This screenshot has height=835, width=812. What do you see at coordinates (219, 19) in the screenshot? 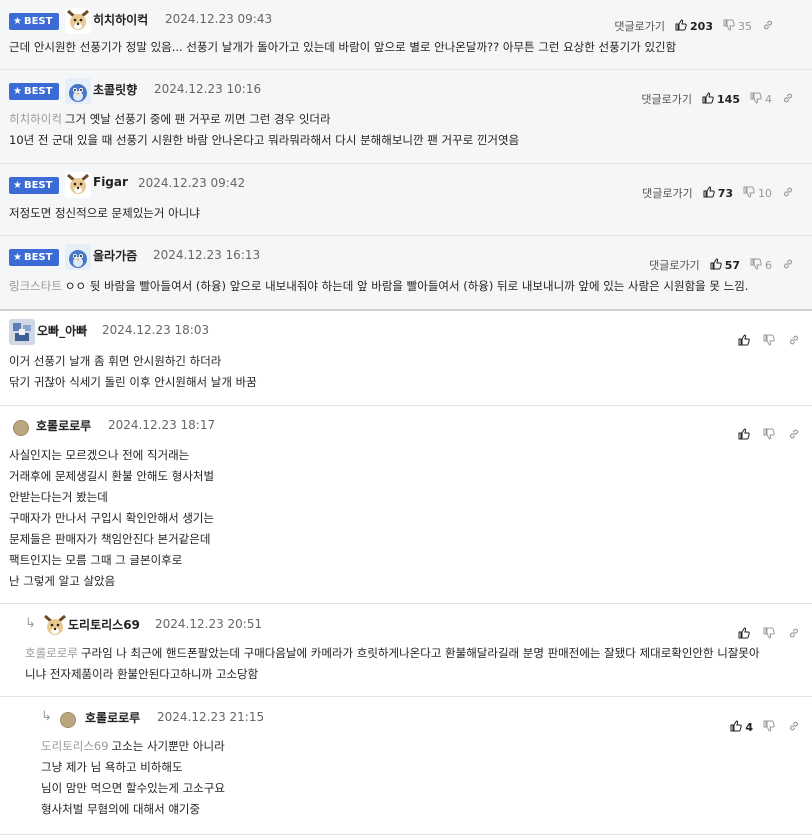
I see `comment-date: 2024.12.23 09:43` at bounding box center [219, 19].